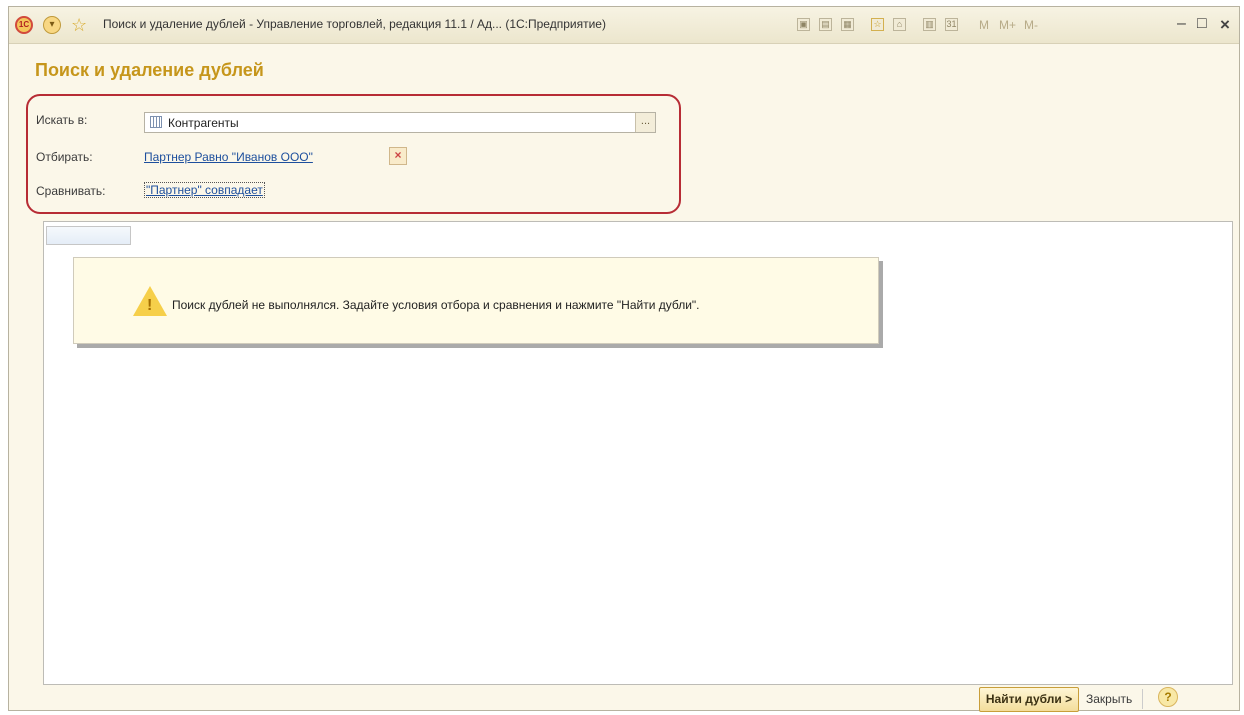  Describe the element at coordinates (984, 25) in the screenshot. I see `memory-button: M` at that location.